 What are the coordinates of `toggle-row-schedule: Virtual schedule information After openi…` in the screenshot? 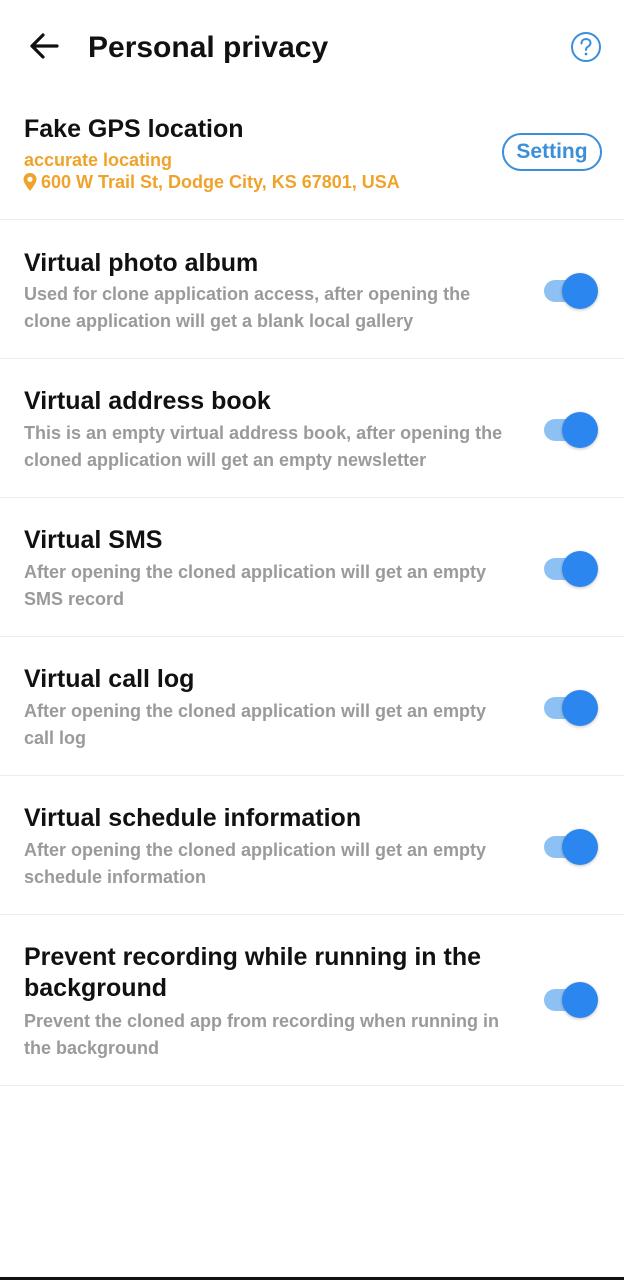 It's located at (312, 845).